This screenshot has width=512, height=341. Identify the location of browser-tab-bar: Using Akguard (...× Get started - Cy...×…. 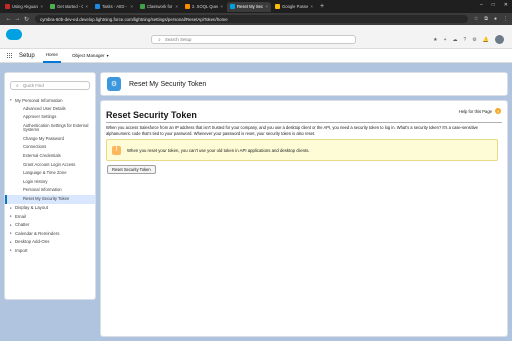
(256, 6).